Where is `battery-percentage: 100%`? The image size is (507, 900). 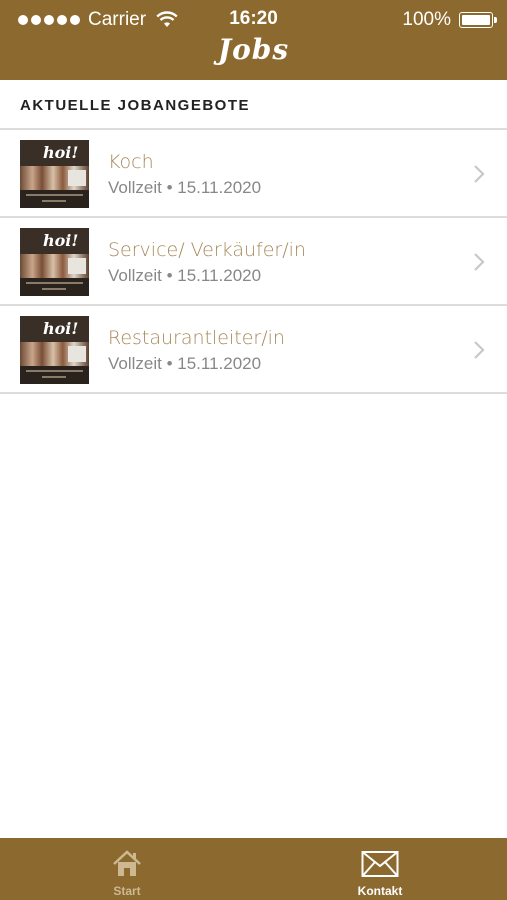 battery-percentage: 100% is located at coordinates (426, 19).